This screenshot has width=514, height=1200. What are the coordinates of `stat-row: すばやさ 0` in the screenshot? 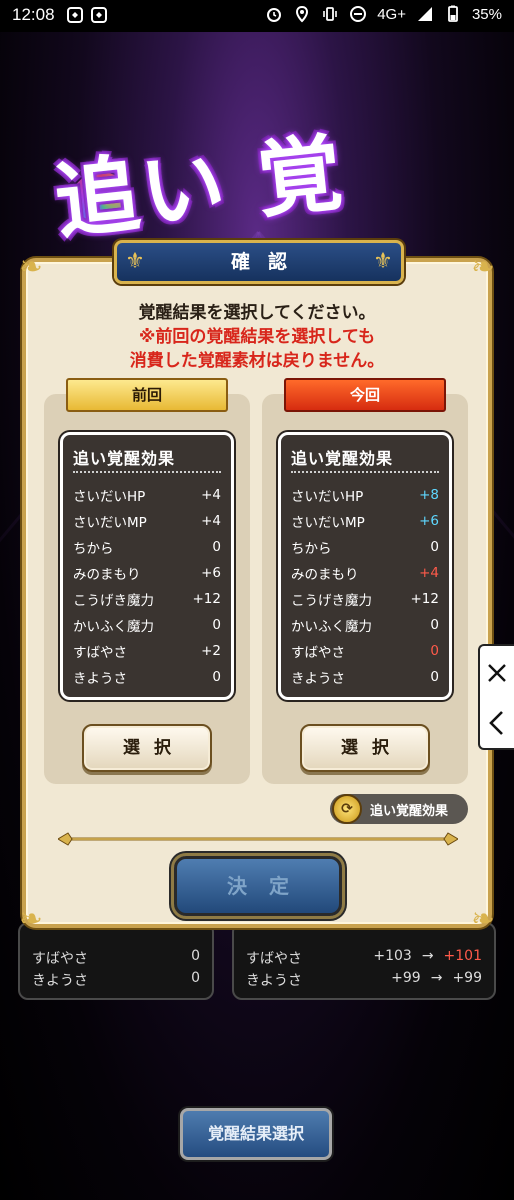 It's located at (365, 651).